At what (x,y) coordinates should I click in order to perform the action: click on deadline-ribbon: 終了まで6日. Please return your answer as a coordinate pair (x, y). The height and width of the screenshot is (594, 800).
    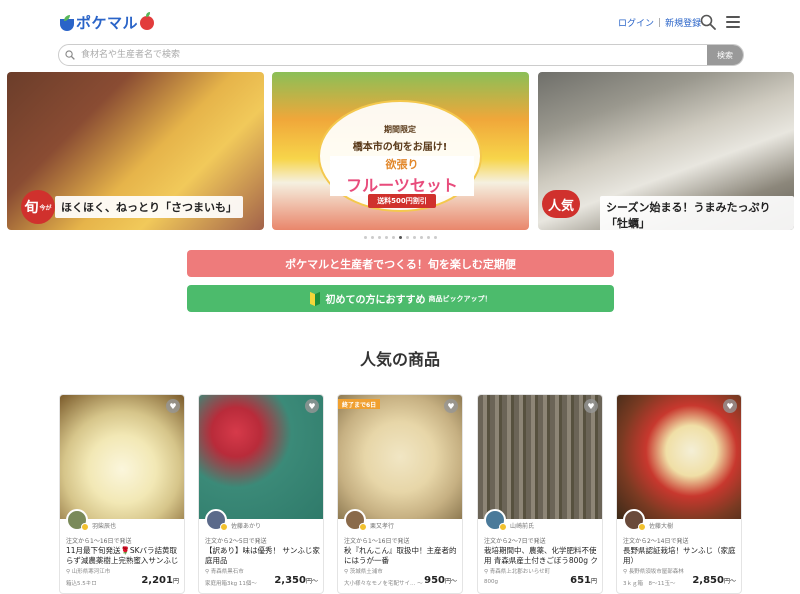
    Looking at the image, I should click on (359, 404).